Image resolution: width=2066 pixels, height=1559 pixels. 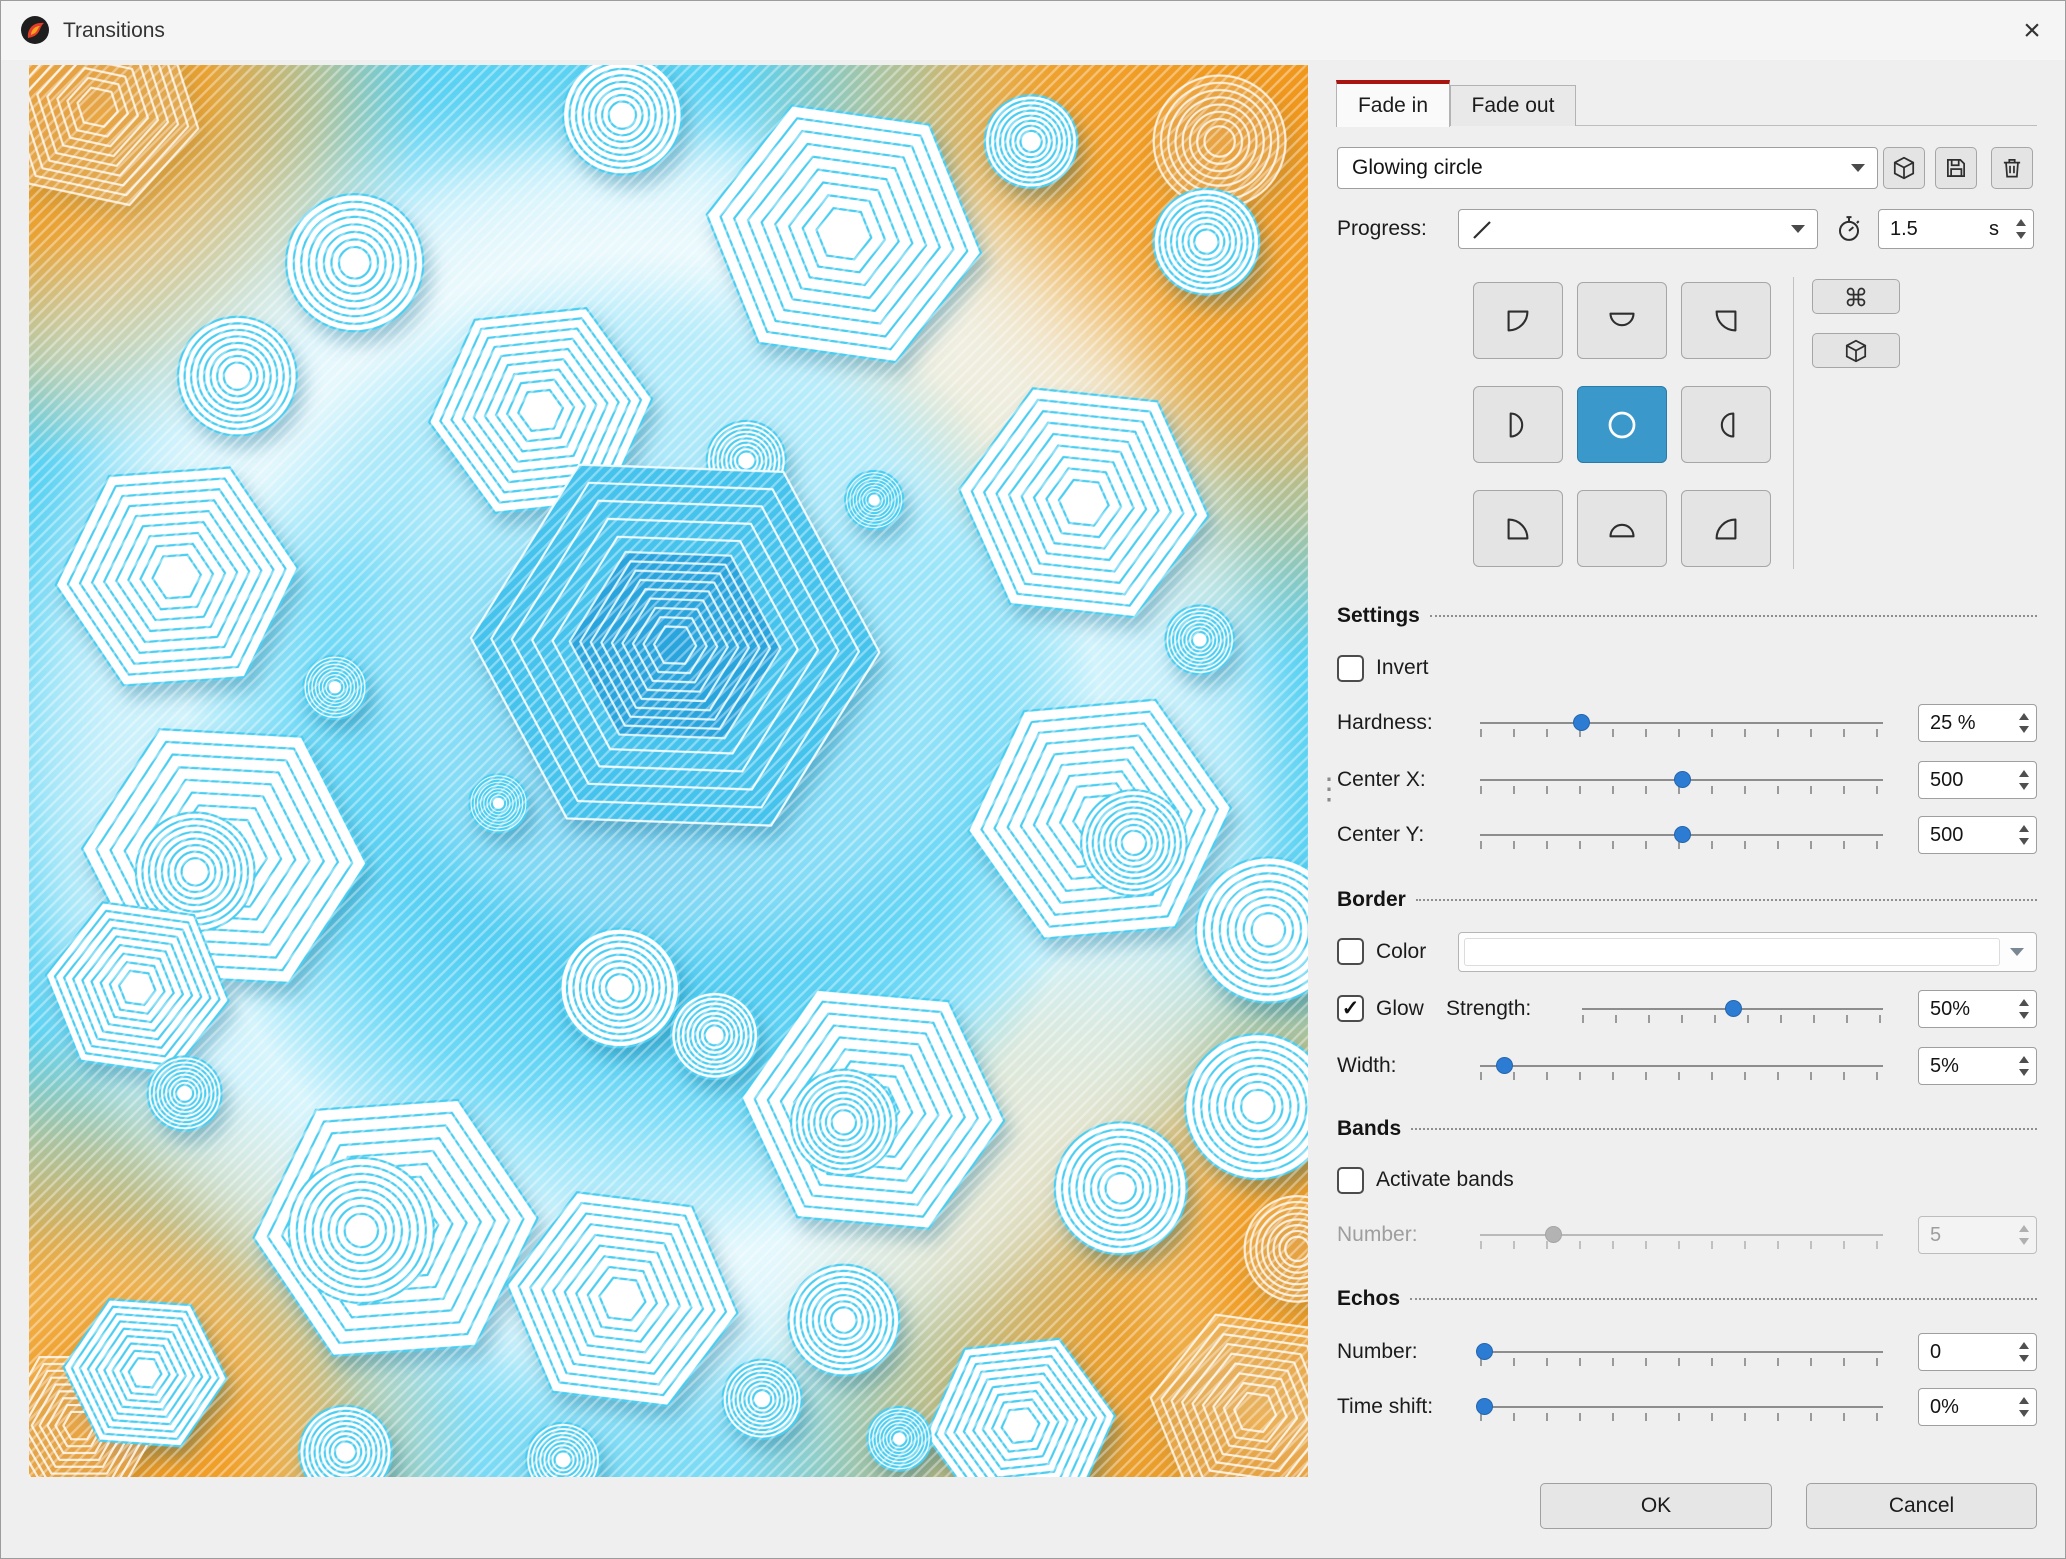 I want to click on grid-separator, so click(x=1793, y=423).